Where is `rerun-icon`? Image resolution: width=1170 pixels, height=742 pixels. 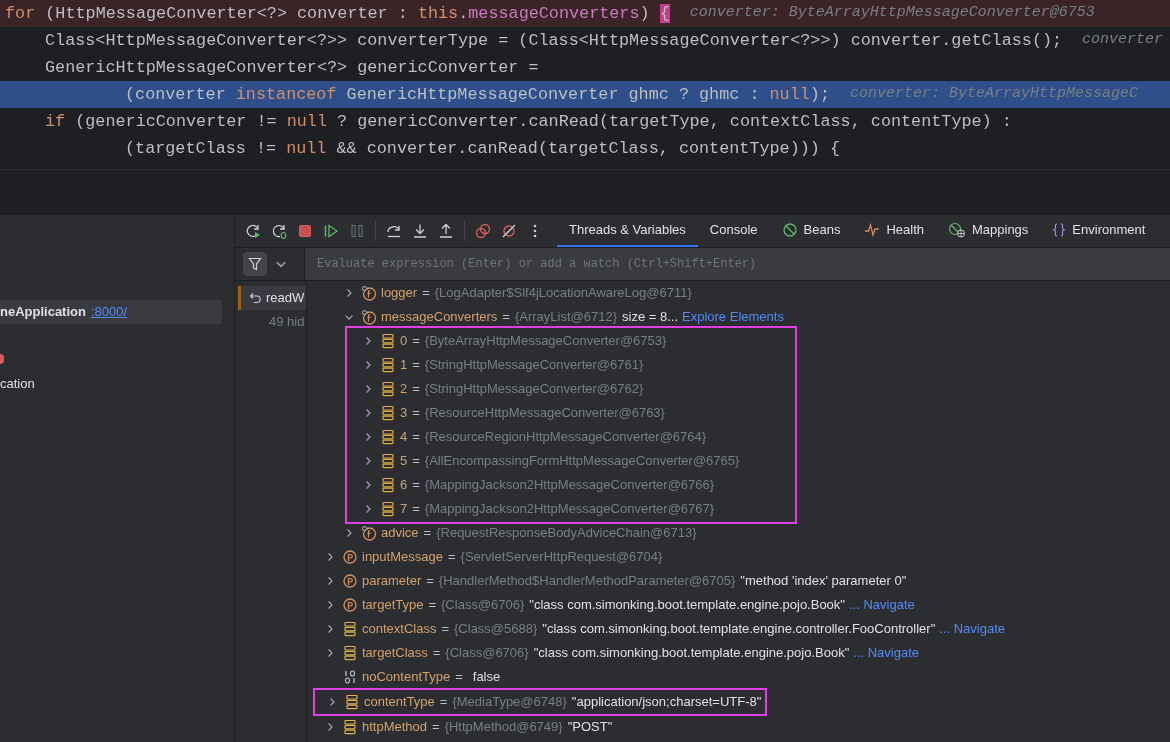 rerun-icon is located at coordinates (253, 231).